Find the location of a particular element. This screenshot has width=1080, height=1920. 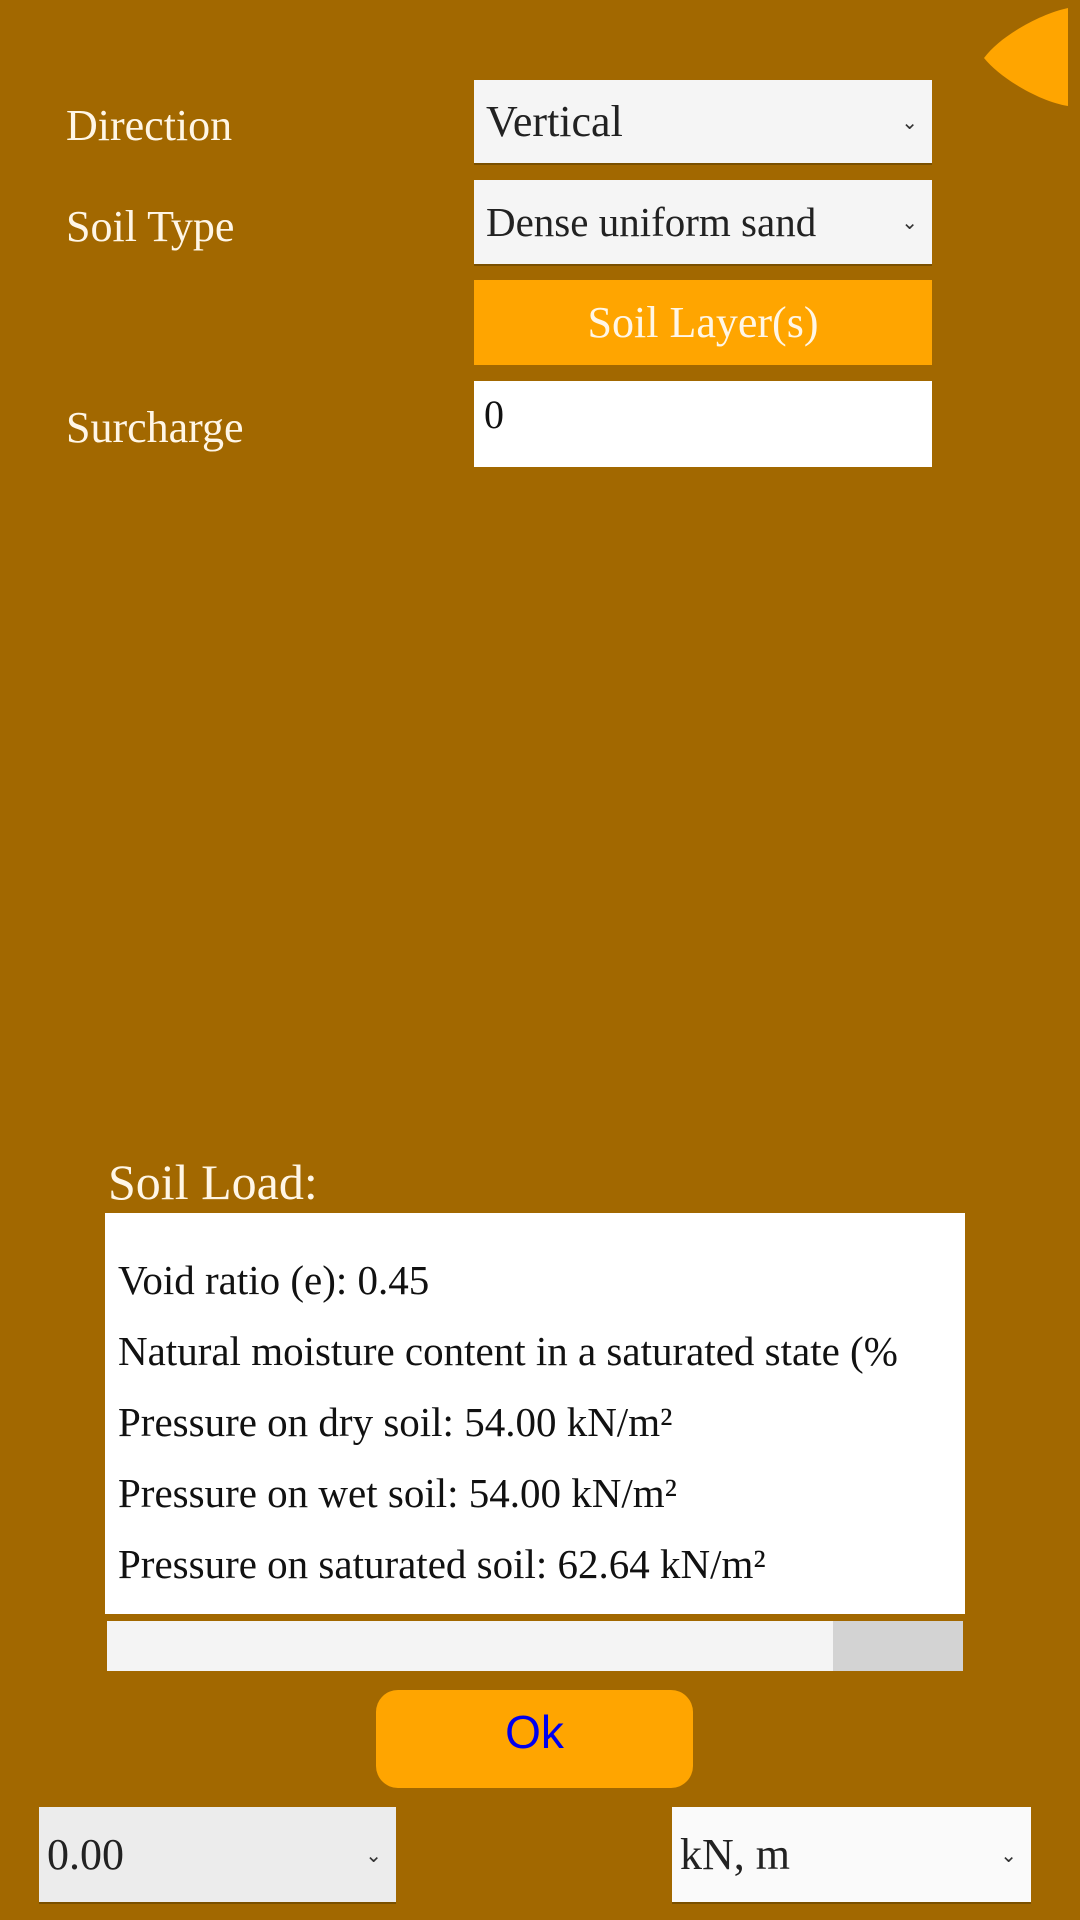

result-line-wet-pressure: Pressure on wet soil: 54.00 kN/m² is located at coordinates (397, 1493).